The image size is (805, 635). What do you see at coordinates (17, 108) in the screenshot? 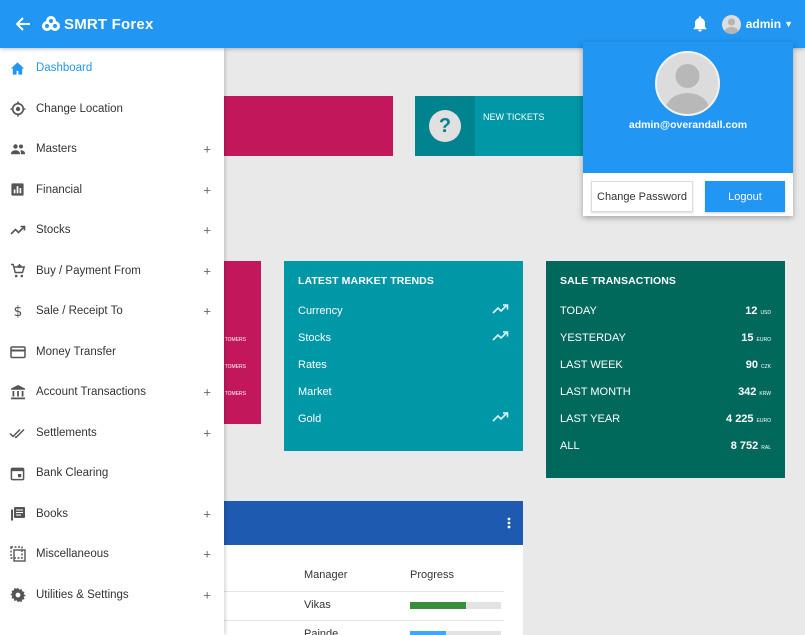
I see `location-icon` at bounding box center [17, 108].